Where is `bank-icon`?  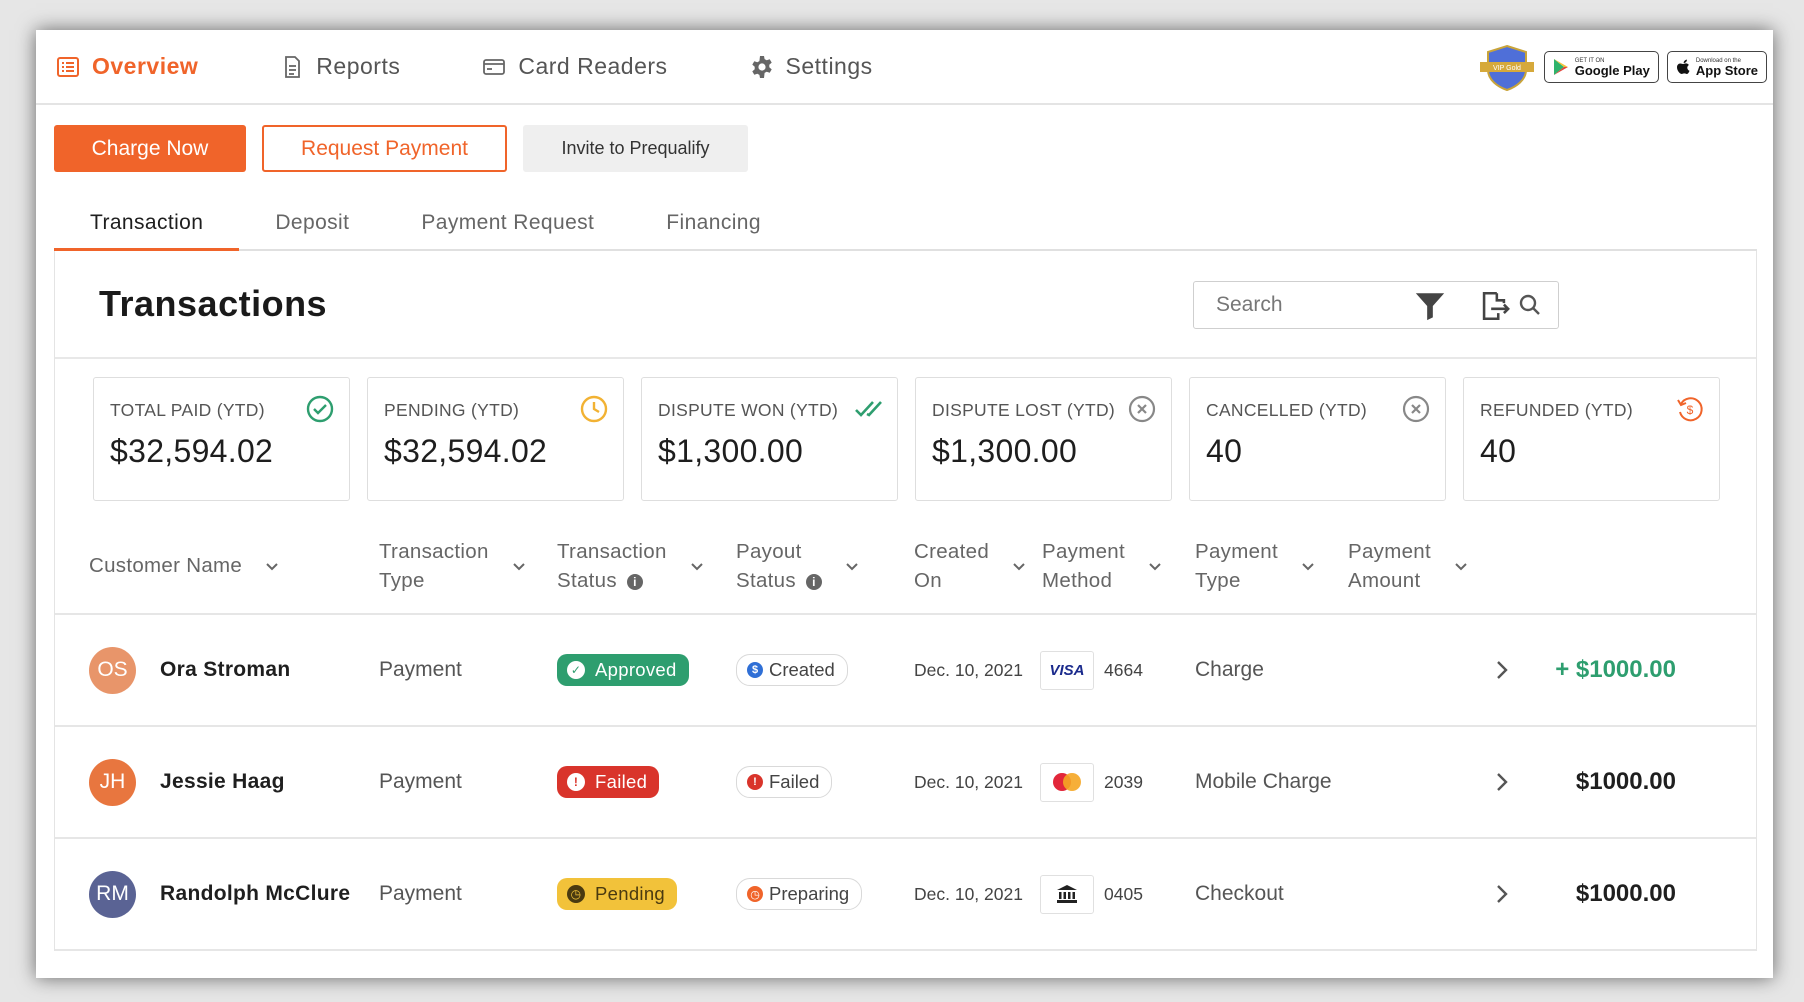
bank-icon is located at coordinates (1067, 894).